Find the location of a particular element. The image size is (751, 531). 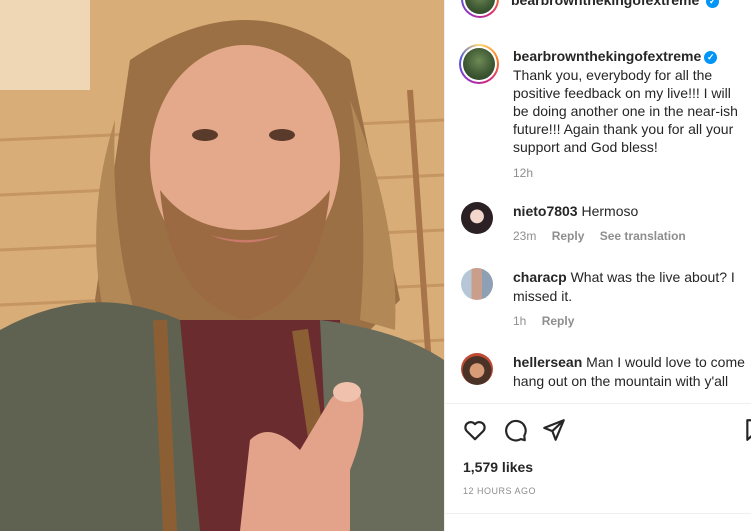

header-username-text: bearbrownthekingofextreme is located at coordinates (605, 4).